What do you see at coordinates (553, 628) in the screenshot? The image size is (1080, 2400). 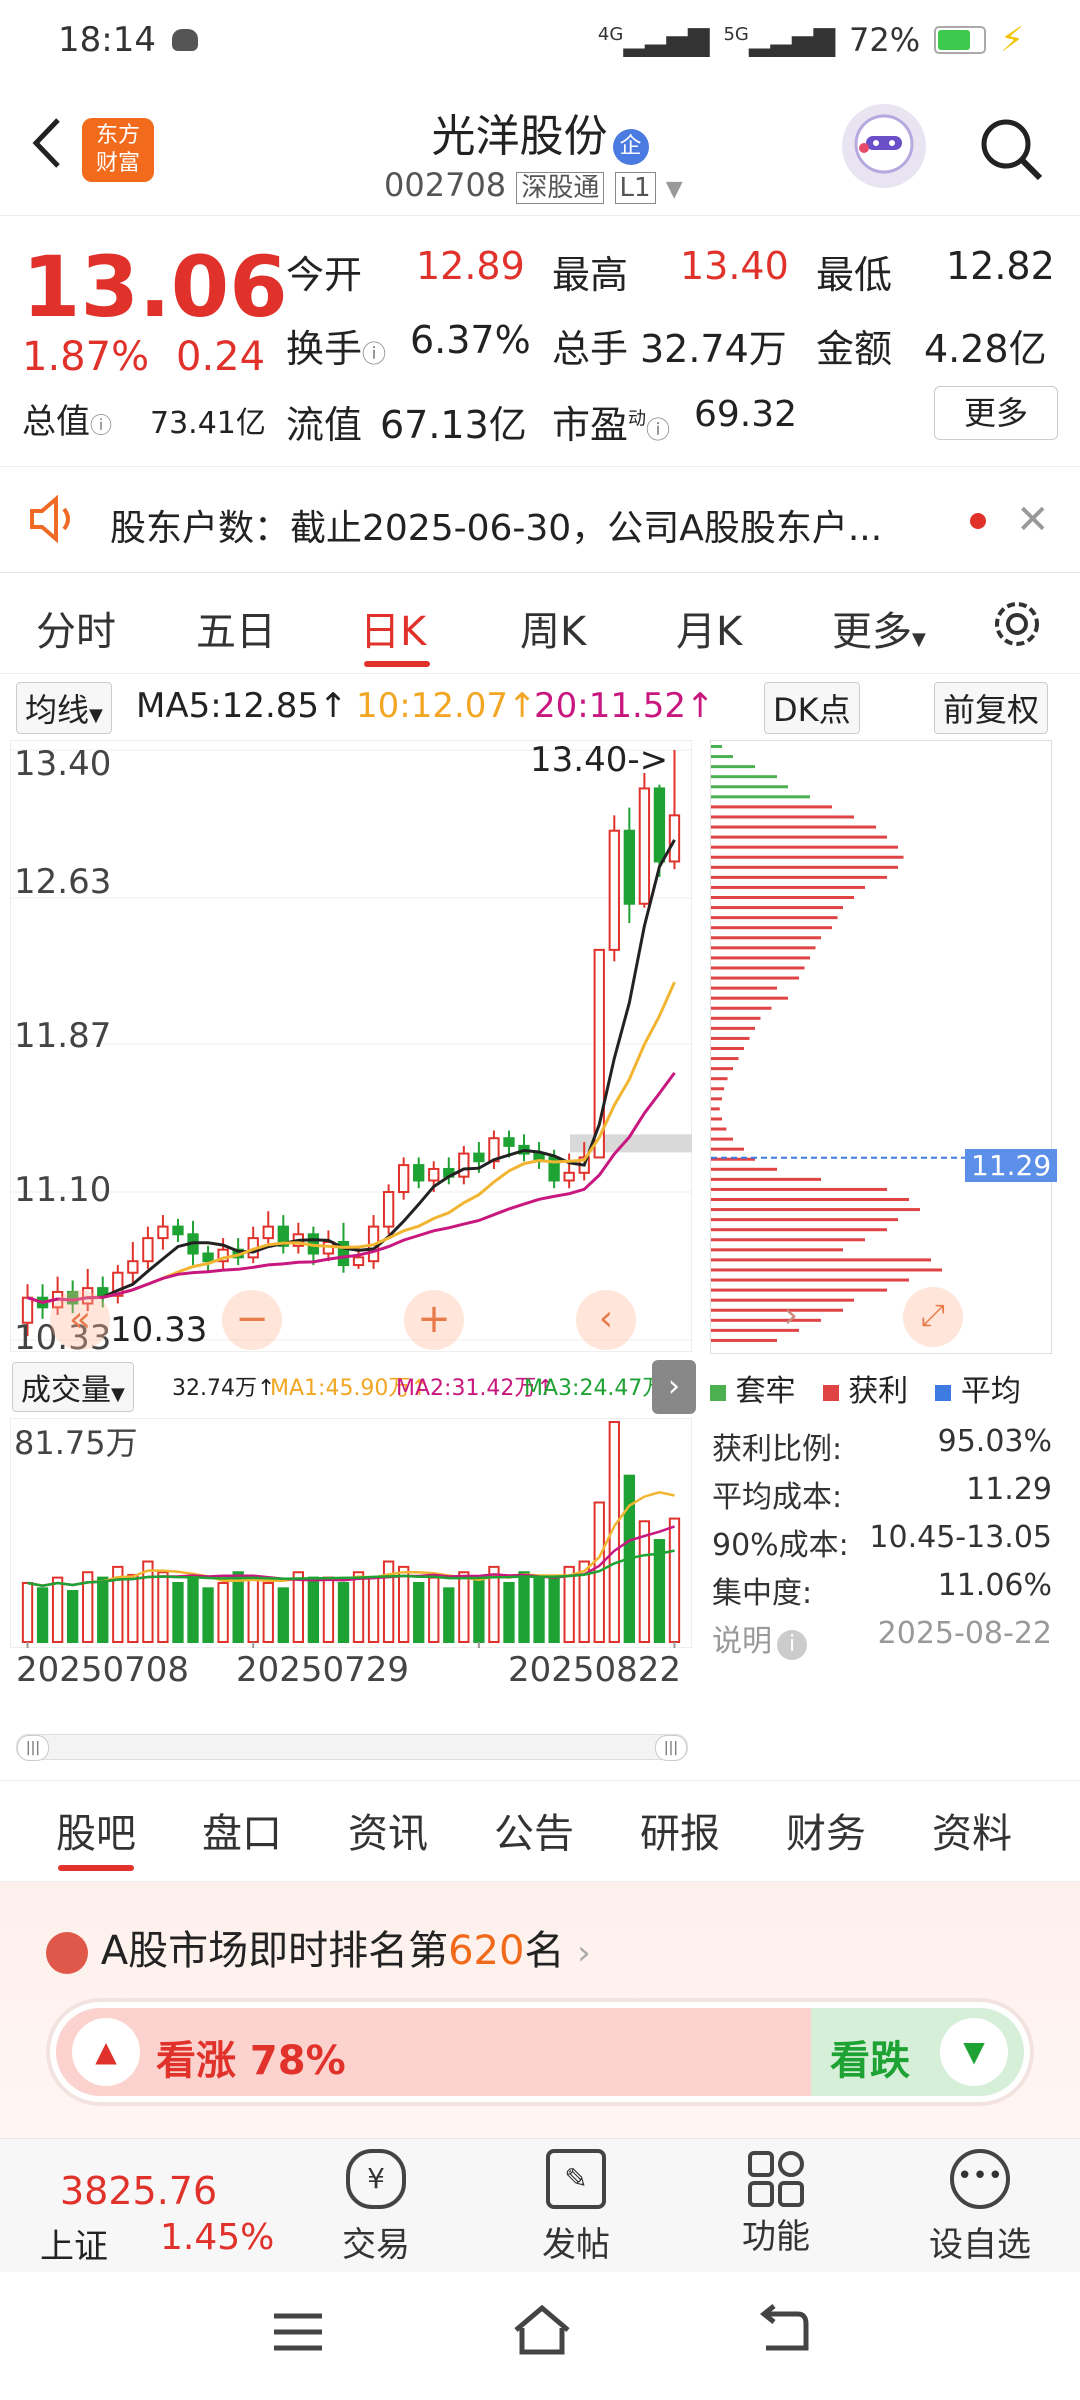 I see `tab-weekly-k: 周K` at bounding box center [553, 628].